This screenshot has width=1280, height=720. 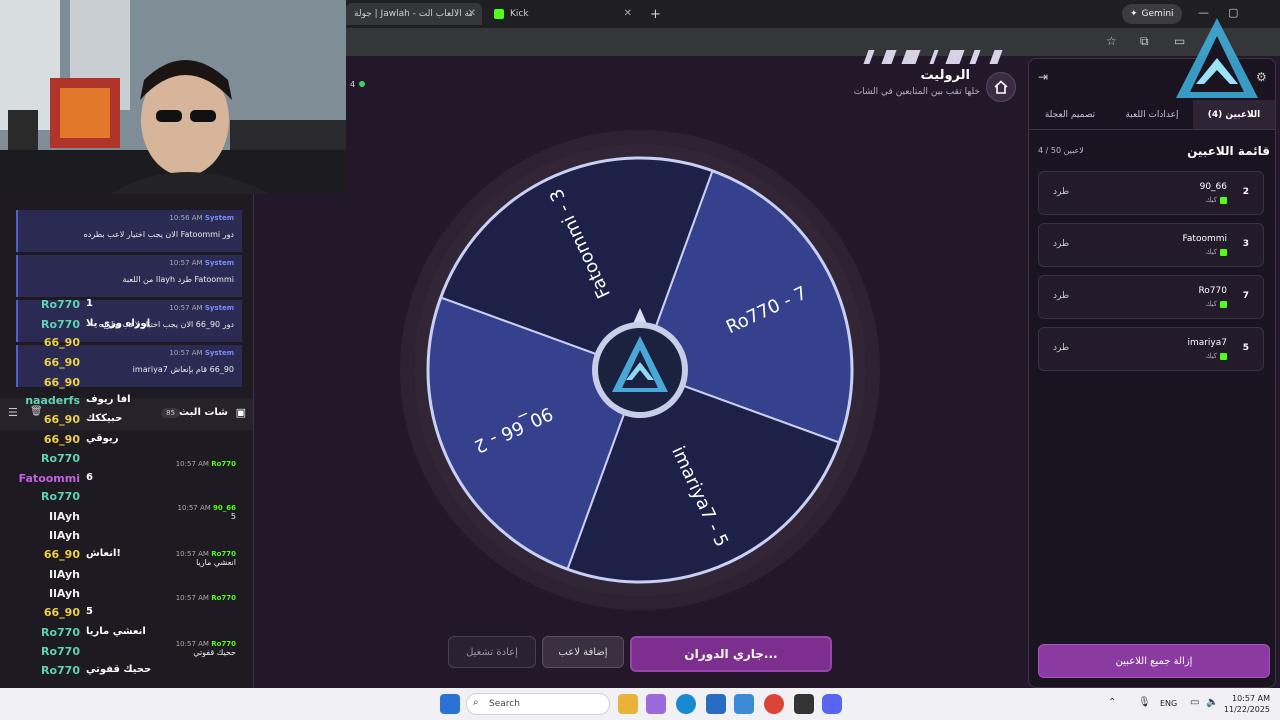 I want to click on microphone-icon: 🎙, so click(x=1144, y=702).